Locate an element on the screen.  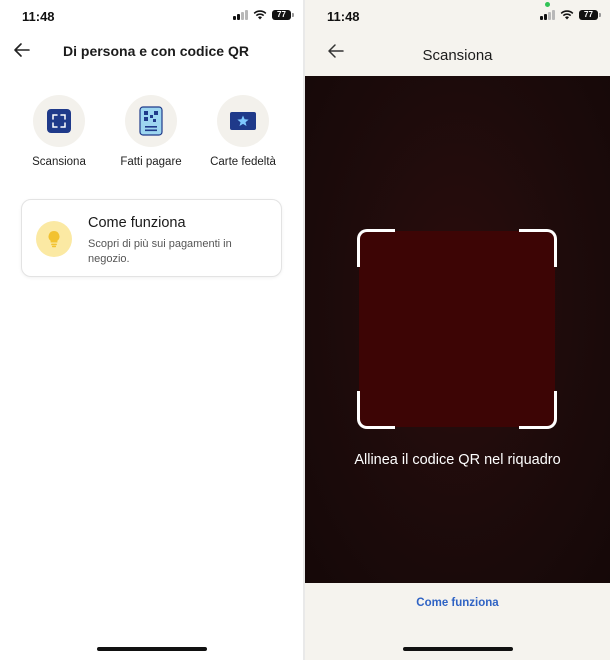
lightbulb-badge is located at coordinates (54, 239).